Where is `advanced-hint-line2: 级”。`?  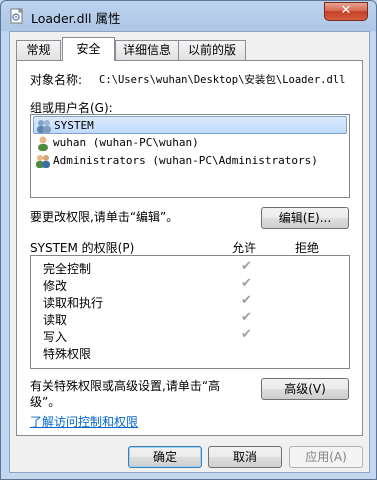
advanced-hint-line2: 级”。 is located at coordinates (45, 402).